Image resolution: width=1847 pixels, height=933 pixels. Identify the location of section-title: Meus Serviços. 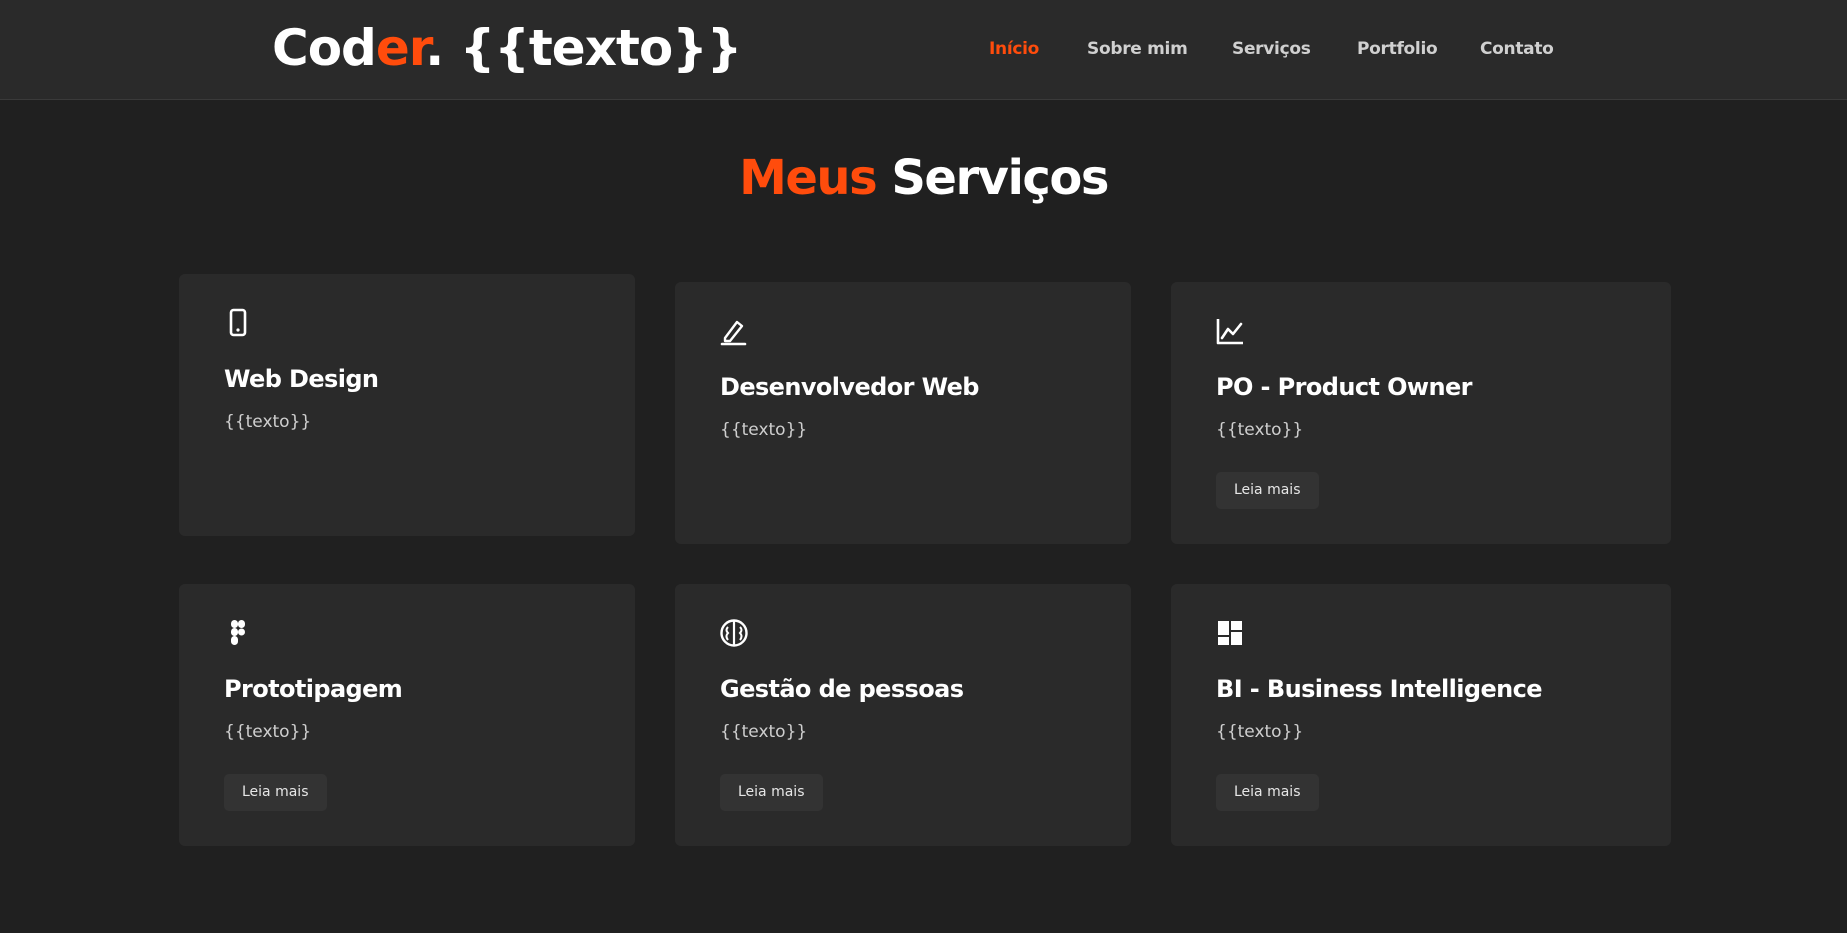
(923, 178).